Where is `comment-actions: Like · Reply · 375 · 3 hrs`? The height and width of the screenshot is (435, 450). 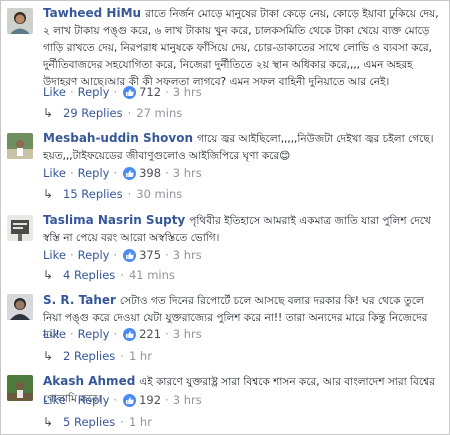
comment-actions: Like · Reply · 375 · 3 hrs is located at coordinates (122, 255).